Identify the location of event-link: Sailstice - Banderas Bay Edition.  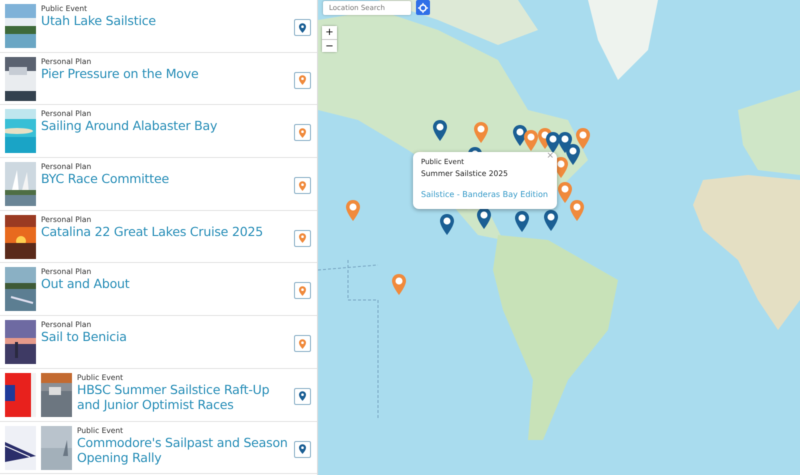
(484, 194).